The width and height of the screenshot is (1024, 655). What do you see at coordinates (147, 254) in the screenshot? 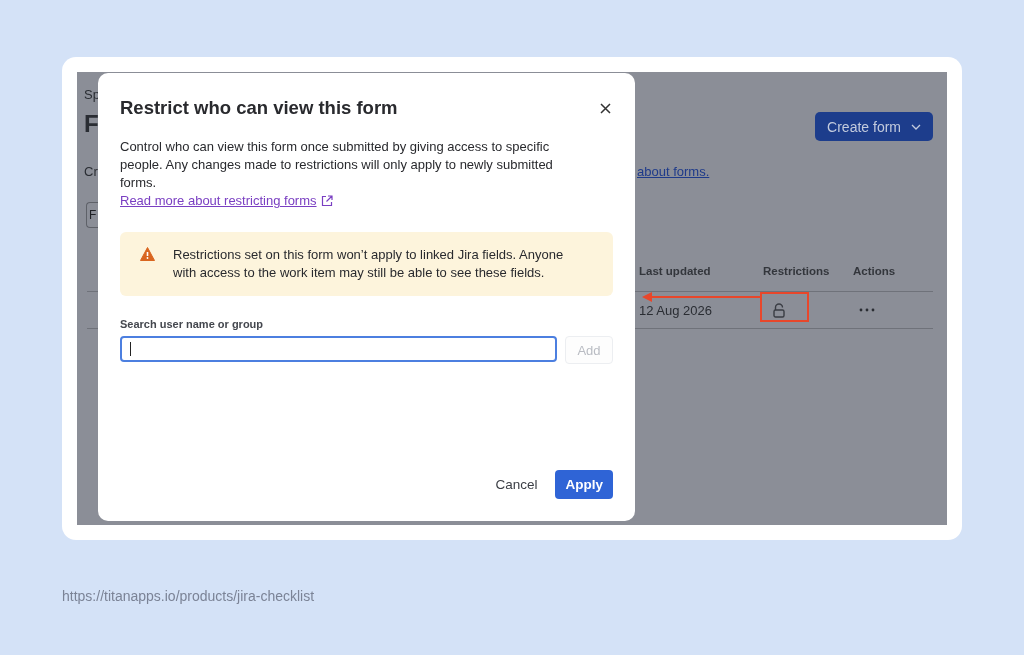
I see `warning-icon` at bounding box center [147, 254].